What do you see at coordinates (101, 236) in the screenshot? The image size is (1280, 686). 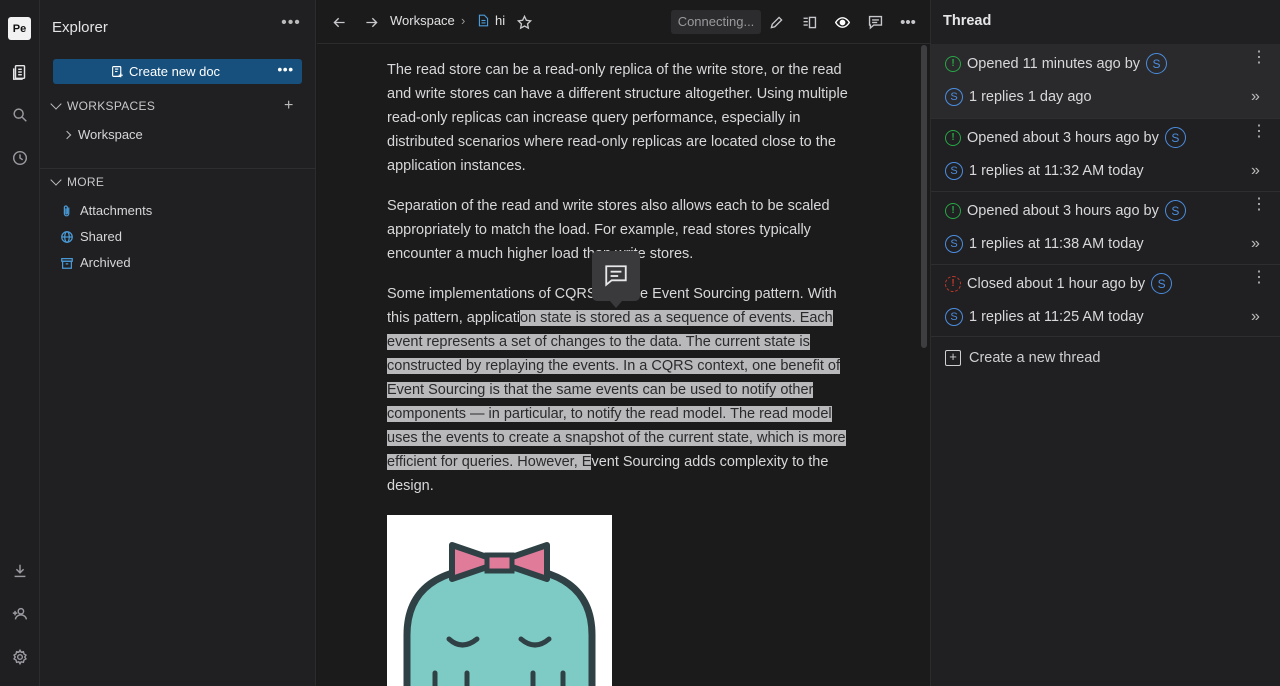 I see `shared-label: Shared` at bounding box center [101, 236].